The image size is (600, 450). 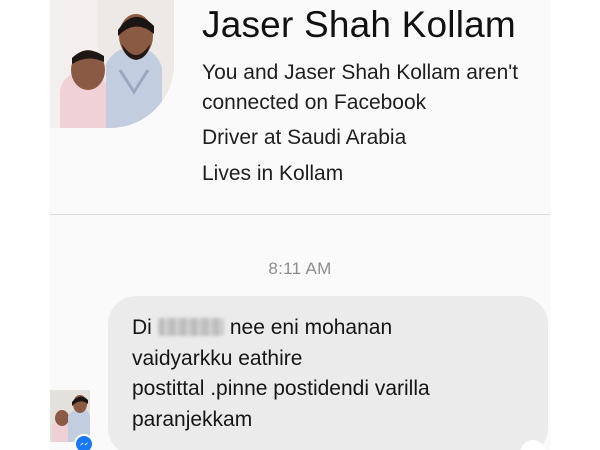 What do you see at coordinates (300, 214) in the screenshot?
I see `divider` at bounding box center [300, 214].